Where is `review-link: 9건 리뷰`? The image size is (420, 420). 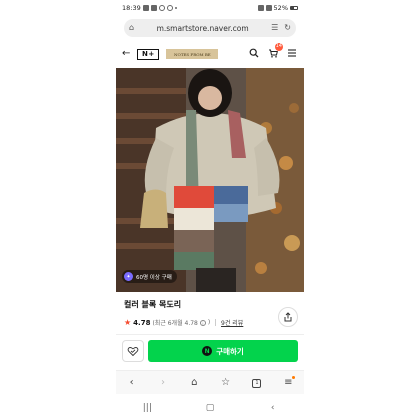
review-link: 9건 리뷰 is located at coordinates (232, 322).